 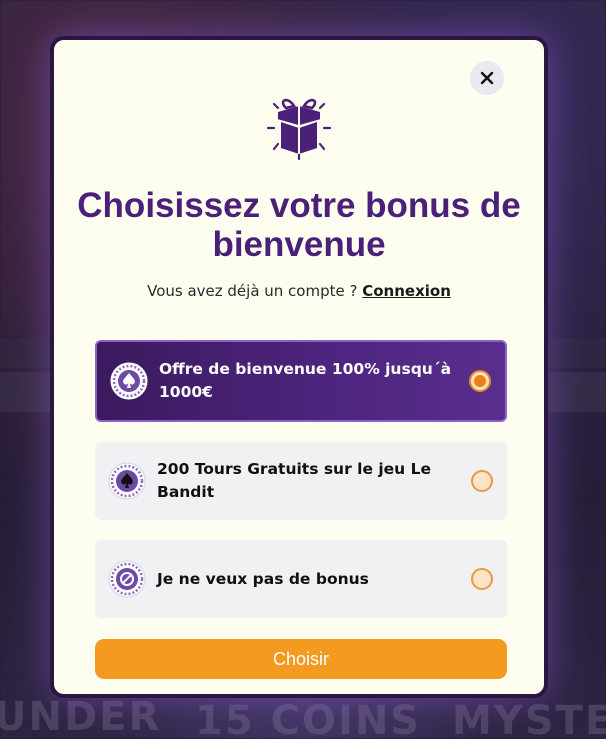 What do you see at coordinates (299, 129) in the screenshot?
I see `gift-box-icon` at bounding box center [299, 129].